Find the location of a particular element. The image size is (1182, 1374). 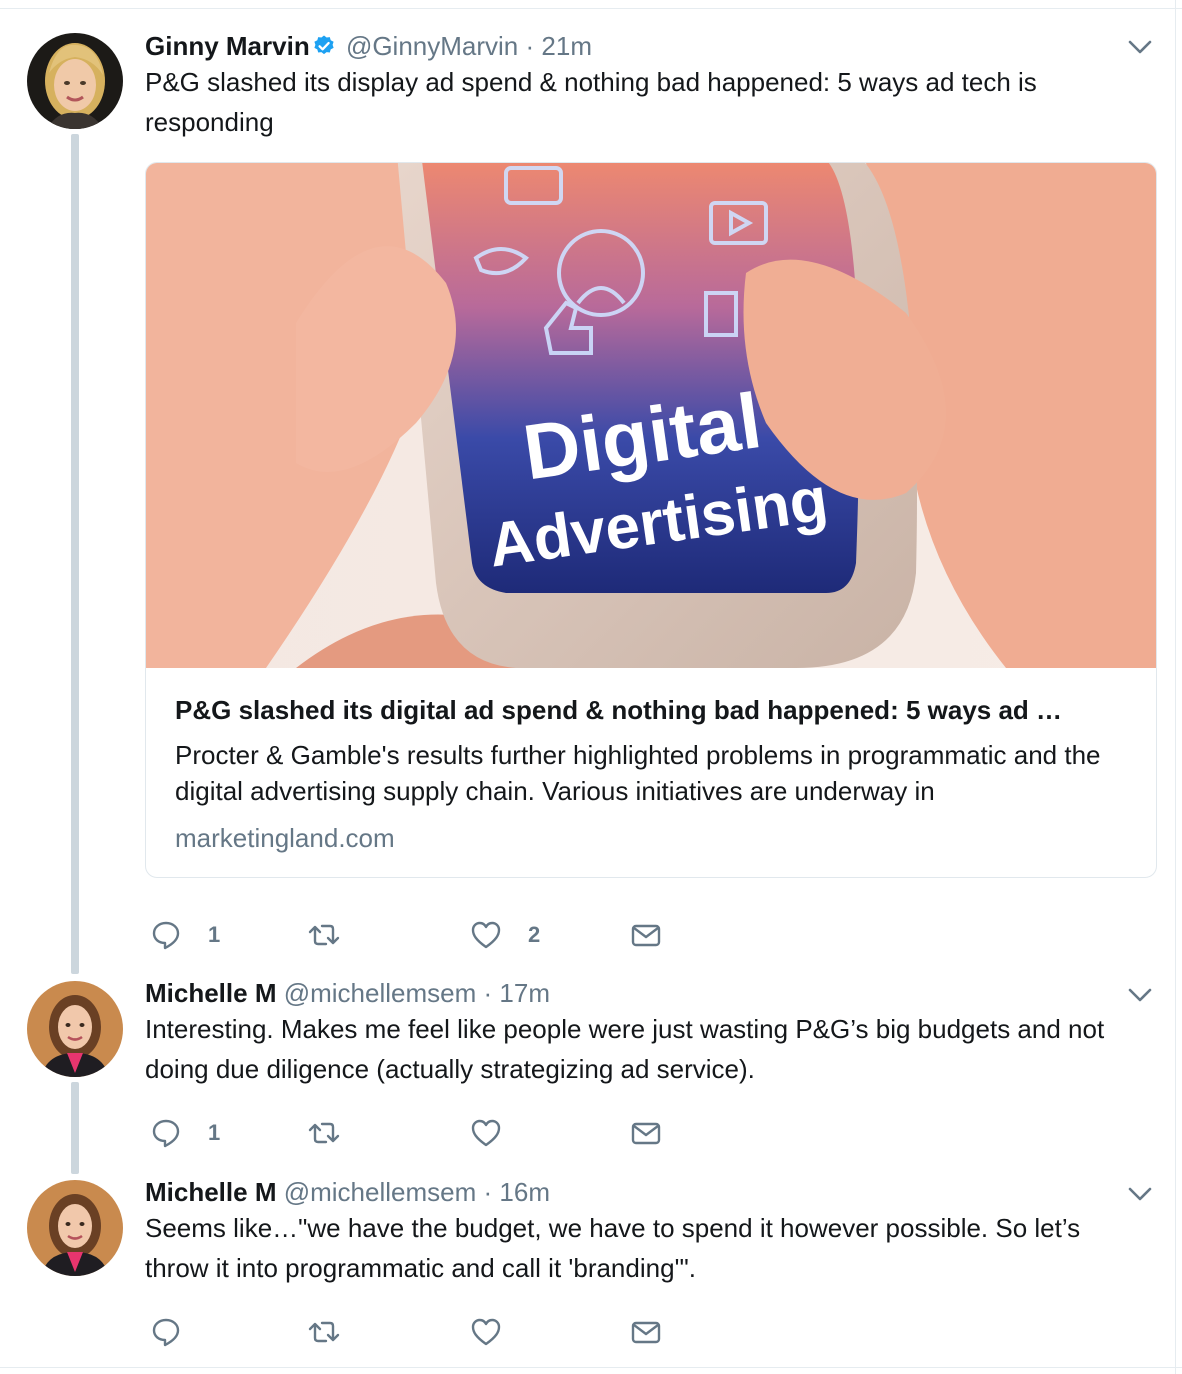

tweet-timestamp: 21m is located at coordinates (566, 46).